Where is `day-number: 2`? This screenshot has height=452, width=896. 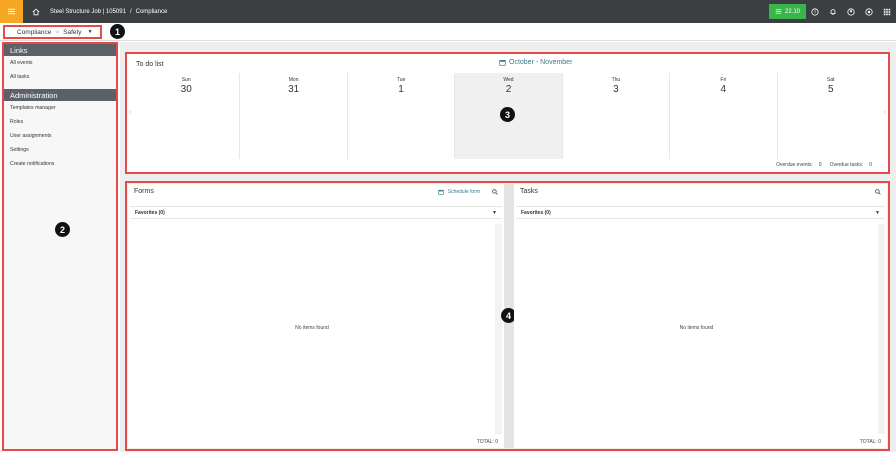 day-number: 2 is located at coordinates (508, 89).